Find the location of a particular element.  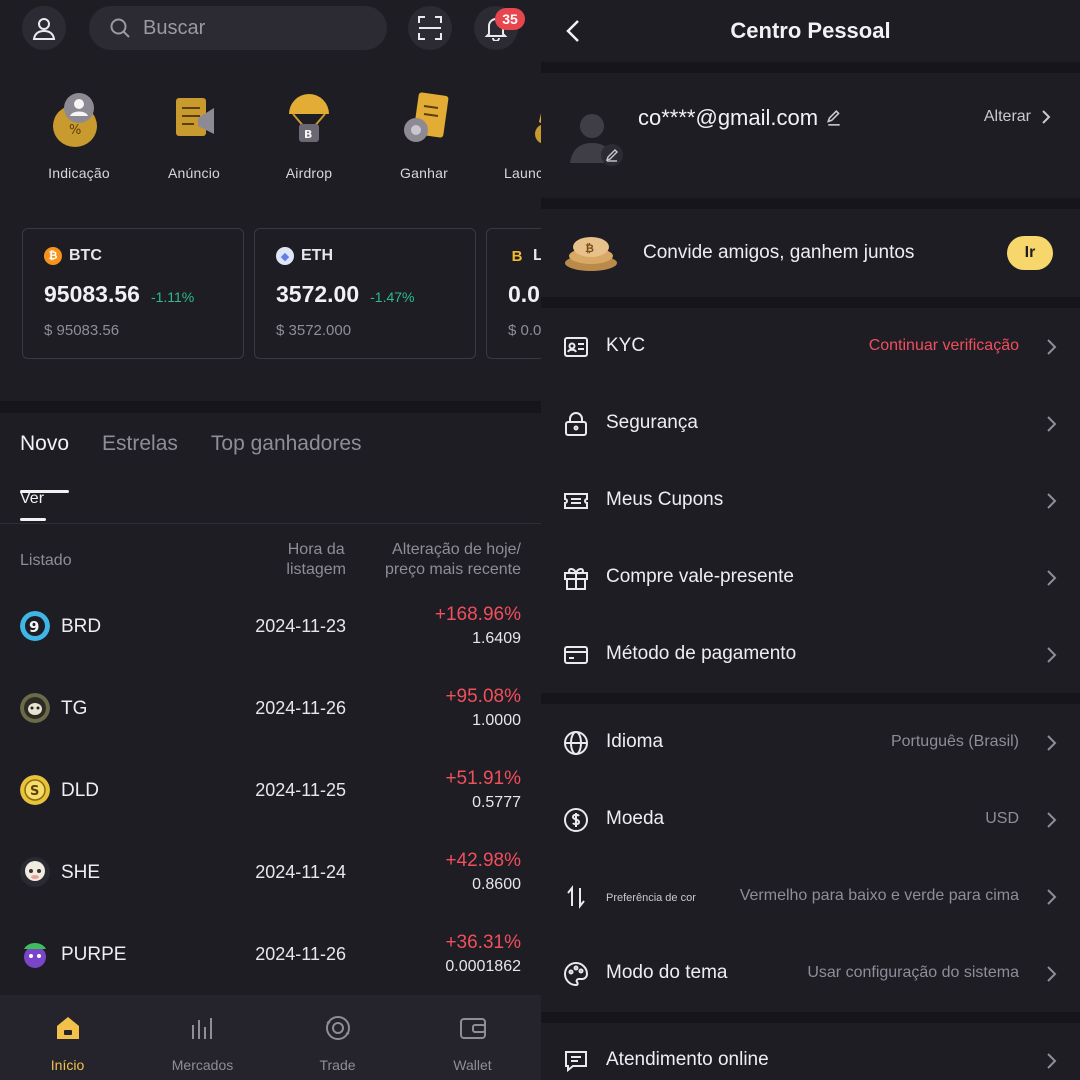

account-email: co****@gmail.com is located at coordinates (740, 118).